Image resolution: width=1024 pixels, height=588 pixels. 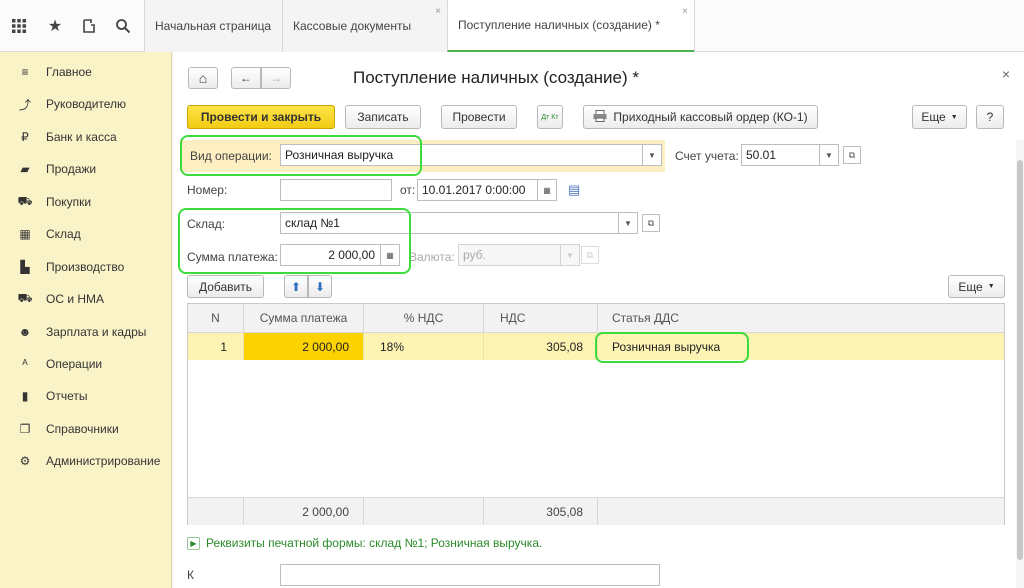 I want to click on date-label: от:, so click(x=408, y=190).